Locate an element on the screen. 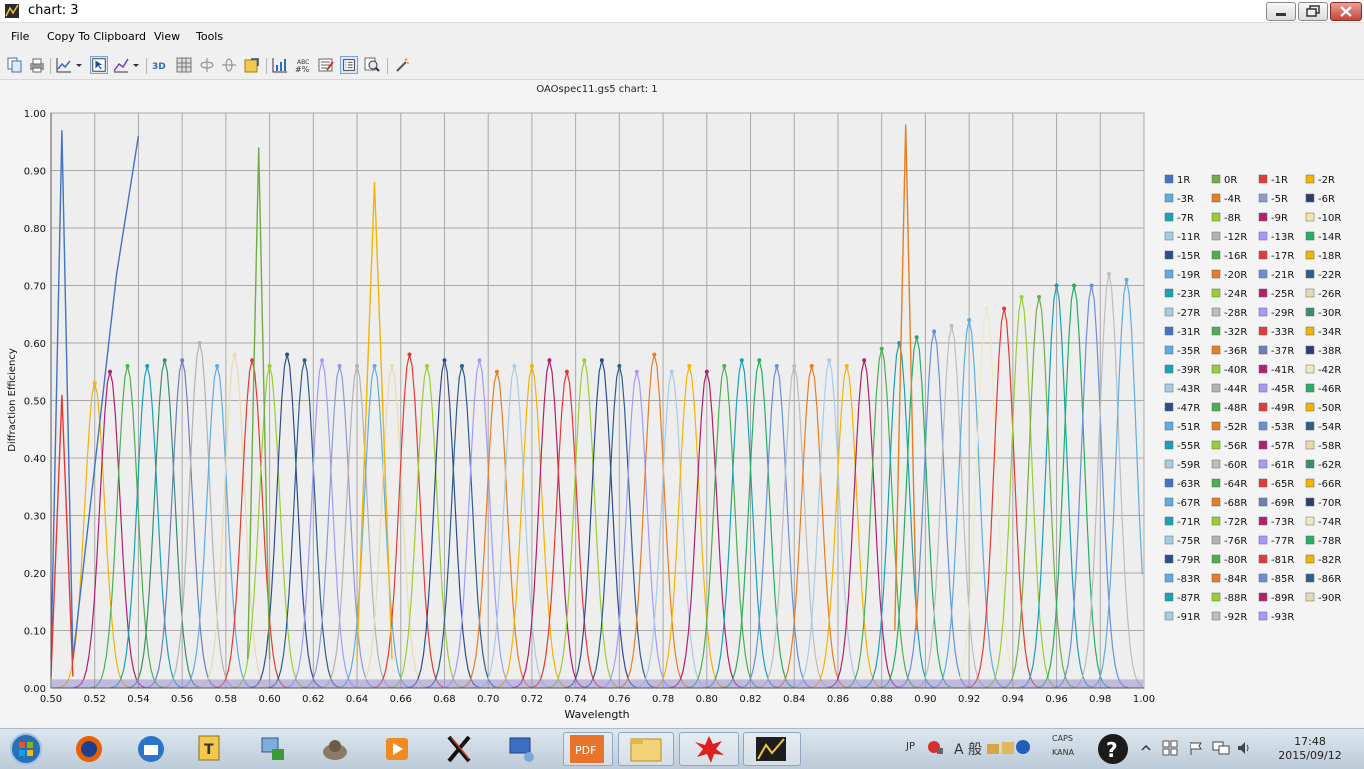 The image size is (1364, 769). flag-icon is located at coordinates (1196, 748).